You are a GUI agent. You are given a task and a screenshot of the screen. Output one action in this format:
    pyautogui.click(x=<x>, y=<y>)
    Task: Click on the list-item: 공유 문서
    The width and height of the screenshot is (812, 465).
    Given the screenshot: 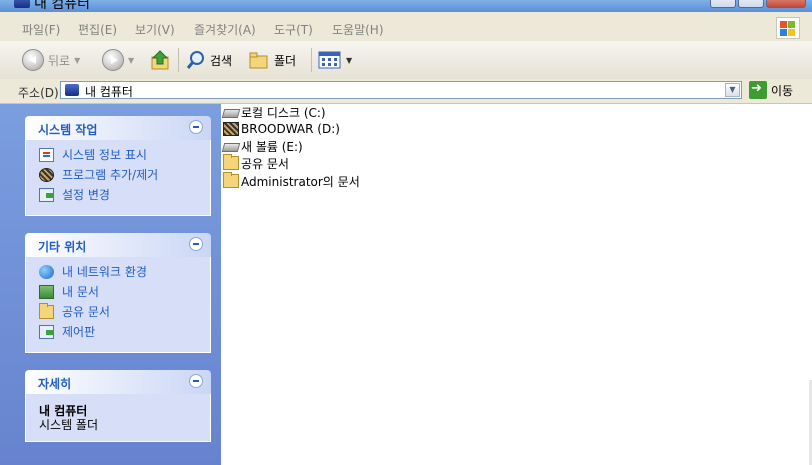 What is the action you would take?
    pyautogui.click(x=256, y=162)
    